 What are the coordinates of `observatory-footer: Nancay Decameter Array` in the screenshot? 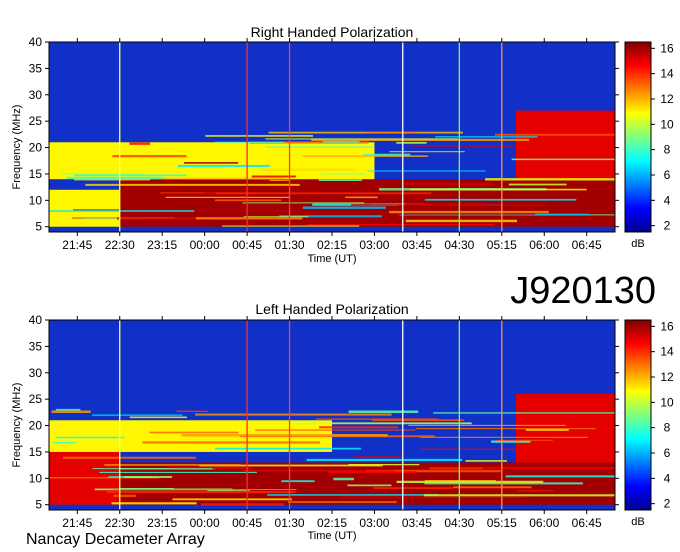 It's located at (115, 539).